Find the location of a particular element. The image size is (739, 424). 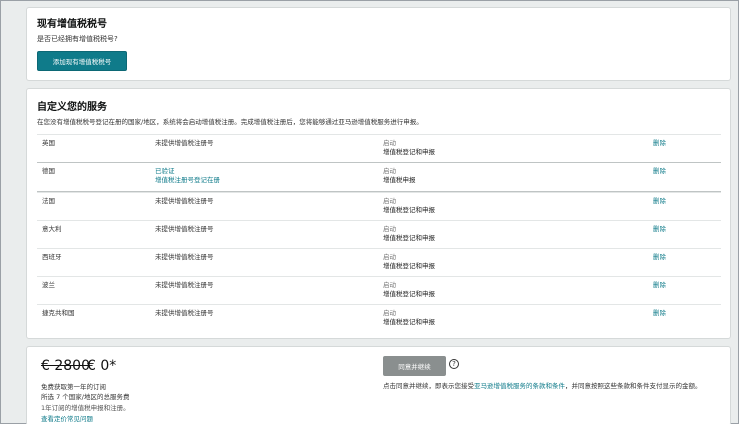

services-title: 自定义您的服务 is located at coordinates (72, 107).